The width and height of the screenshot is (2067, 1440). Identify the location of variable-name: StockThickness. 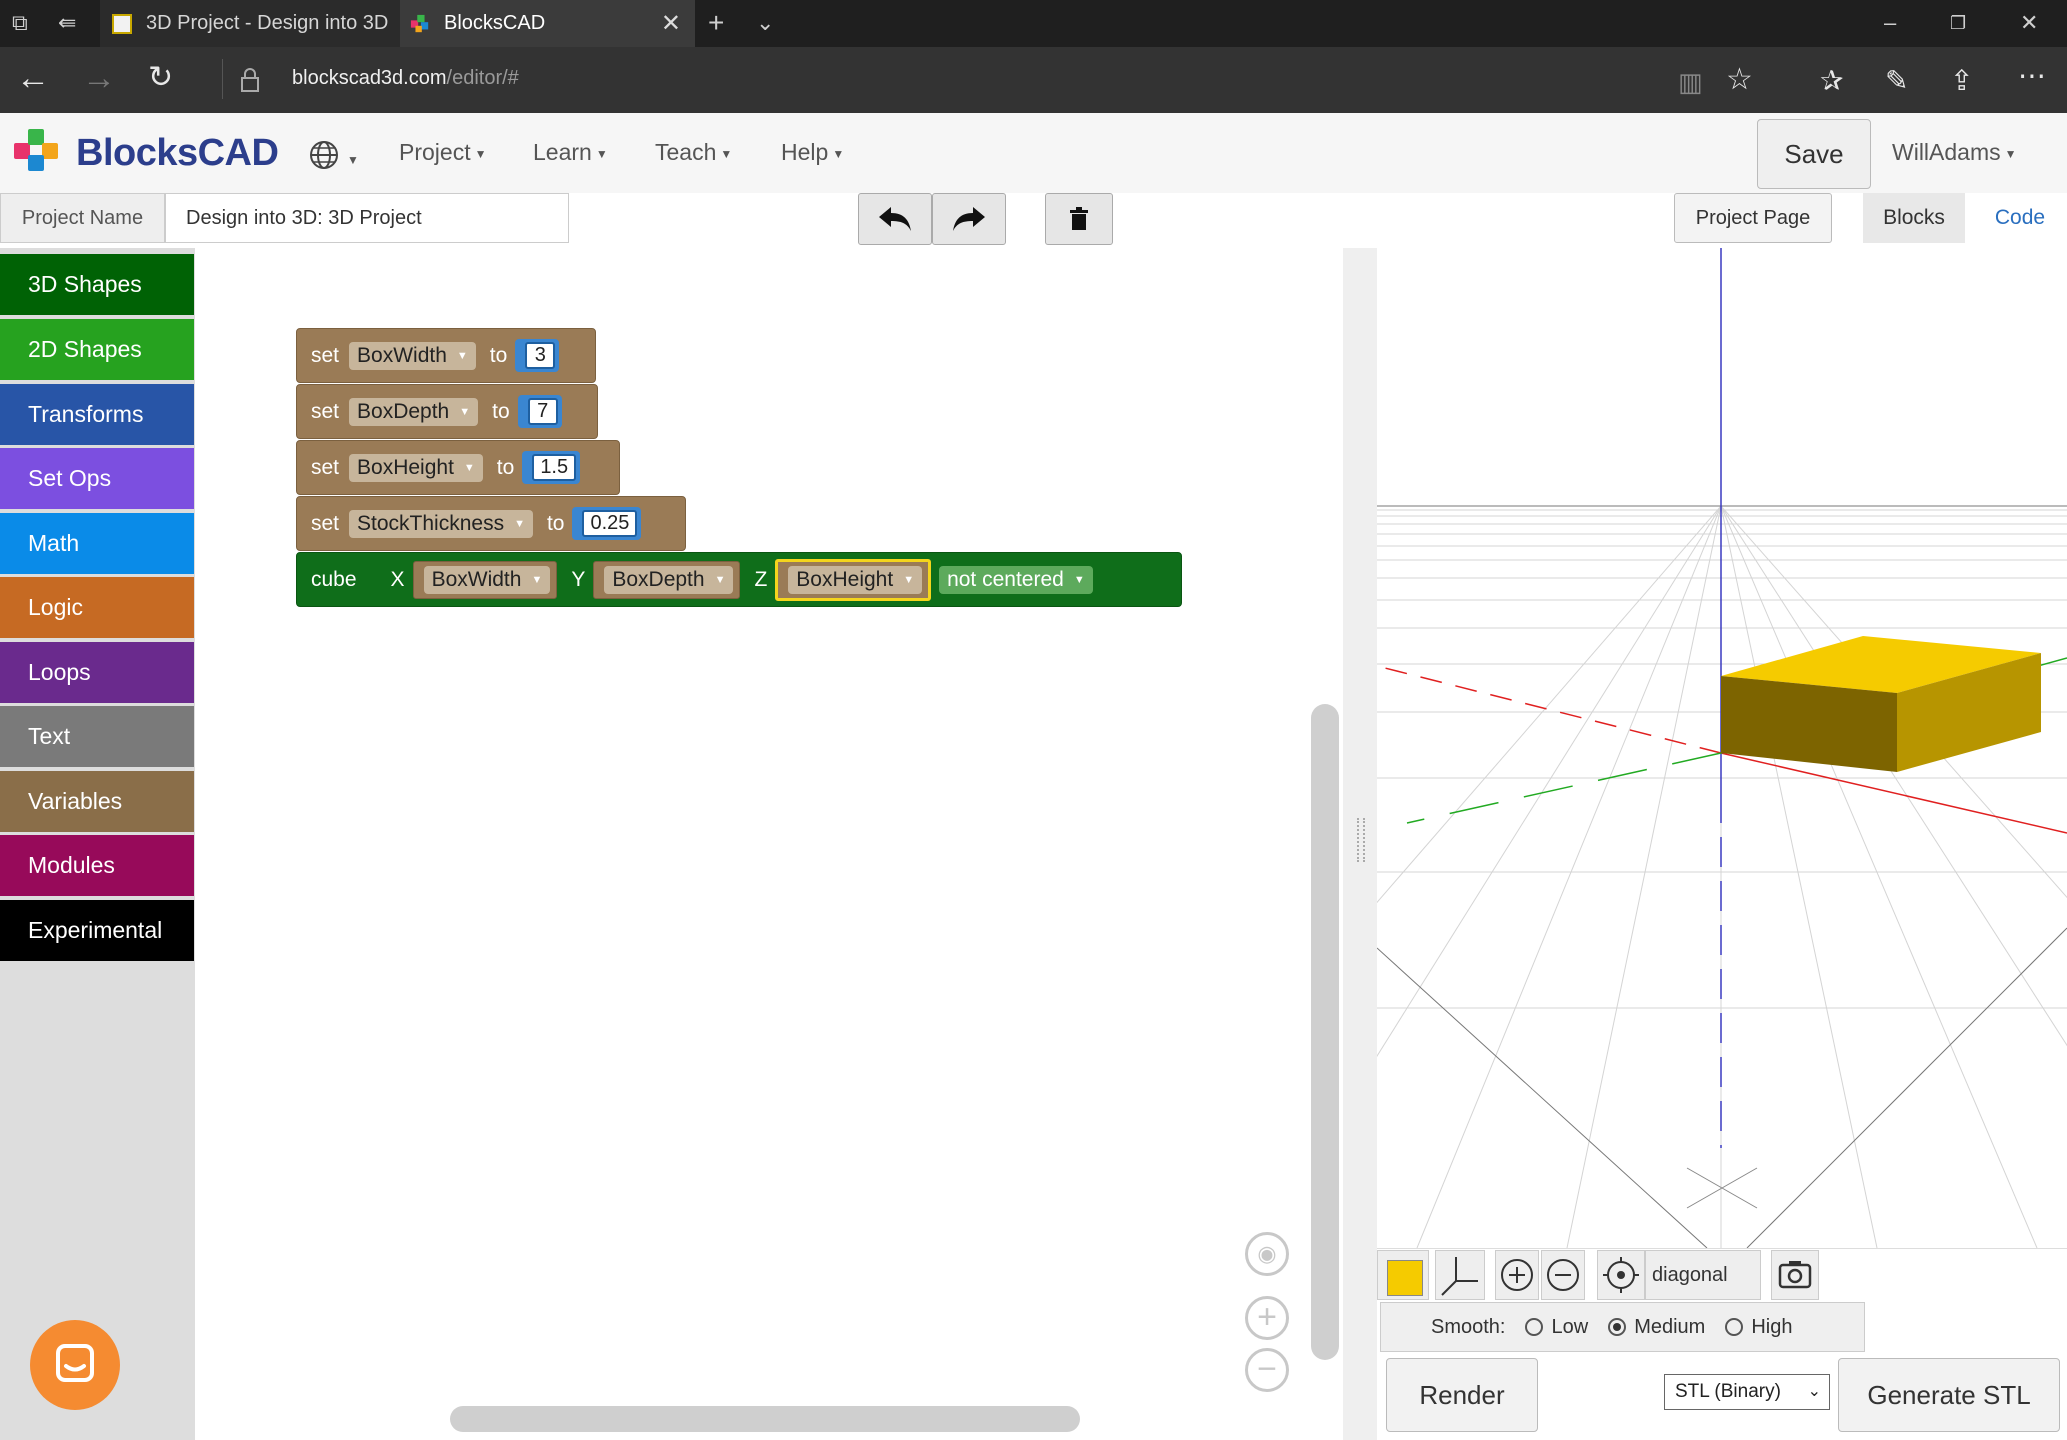
(431, 523).